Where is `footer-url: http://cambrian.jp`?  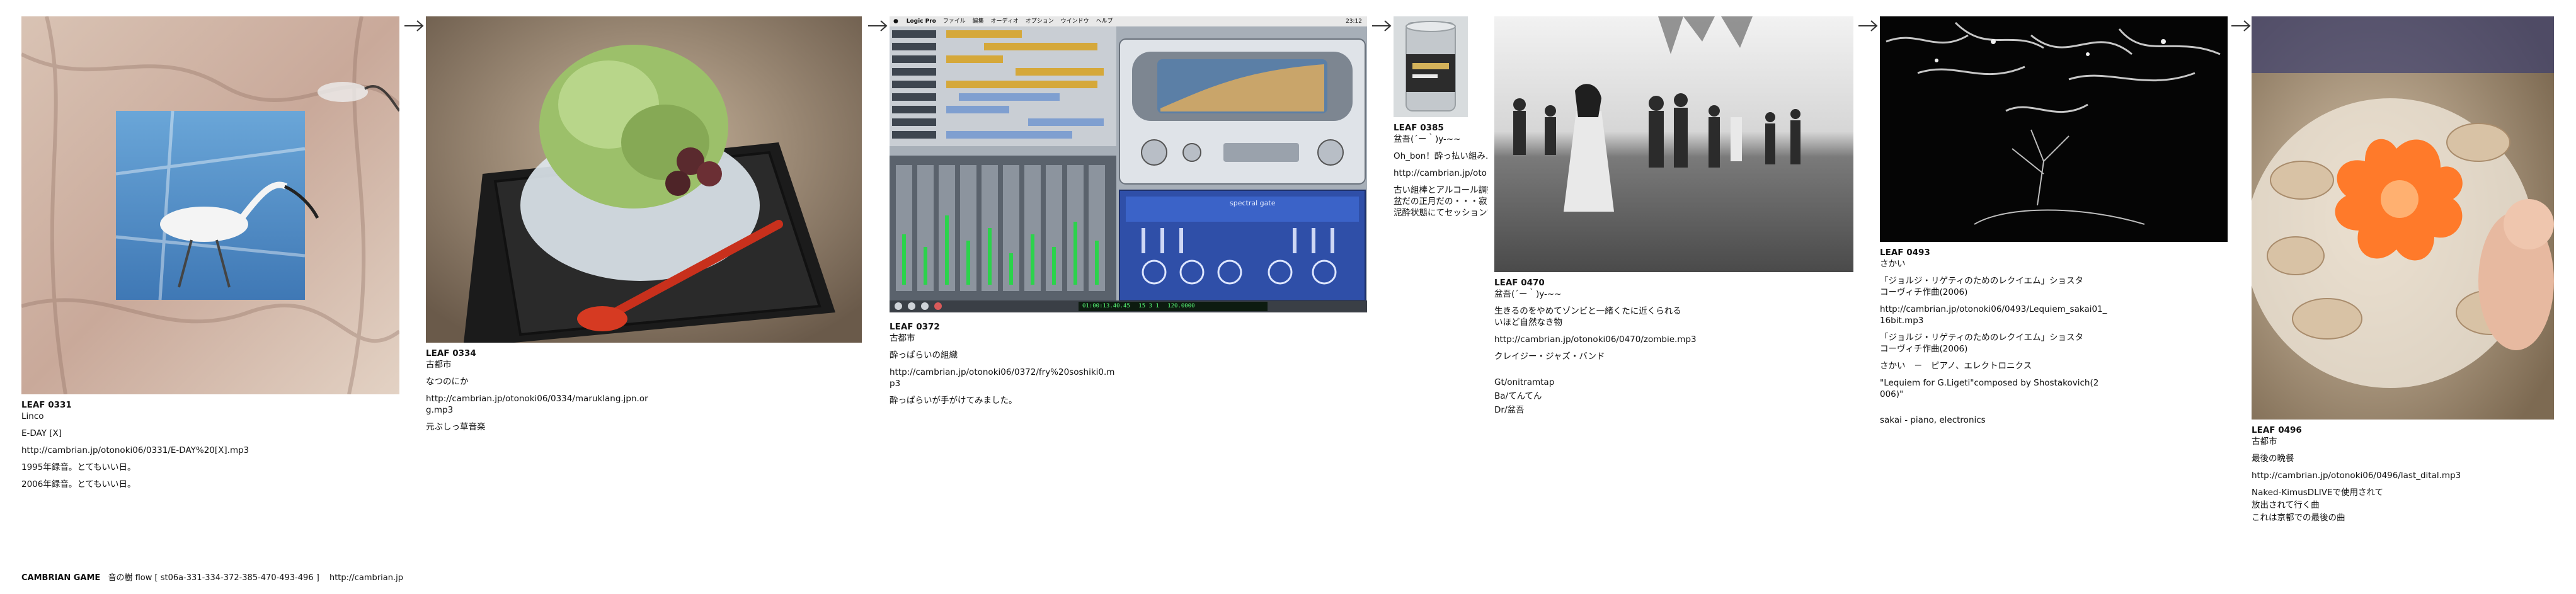
footer-url: http://cambrian.jp is located at coordinates (363, 578).